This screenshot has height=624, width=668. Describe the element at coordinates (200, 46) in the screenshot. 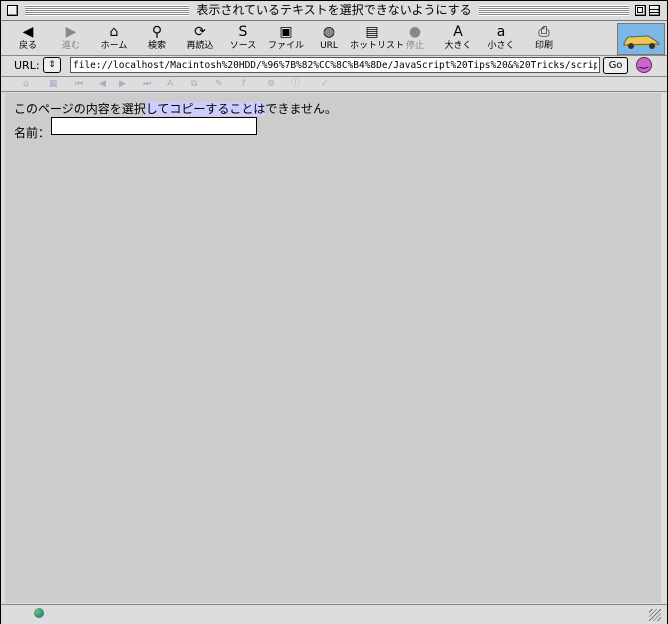

I see `reload-label: 再読込` at that location.